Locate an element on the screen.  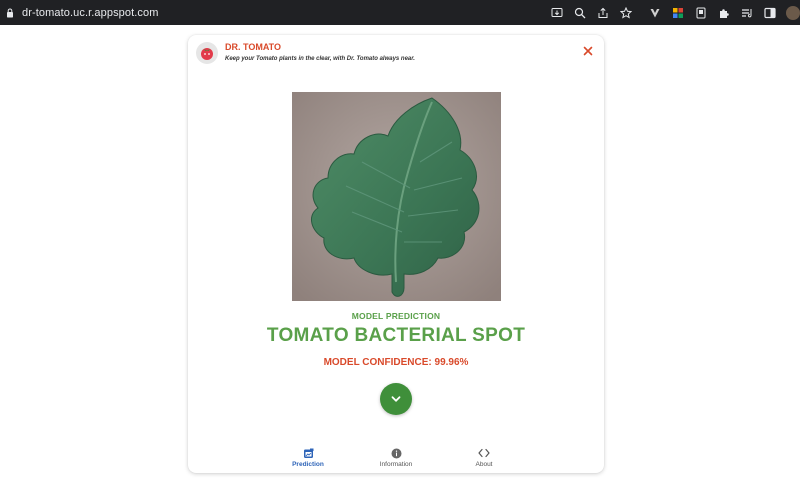
address-bar-url: dr-tomato.uc.r.appspot.com is located at coordinates (90, 13).